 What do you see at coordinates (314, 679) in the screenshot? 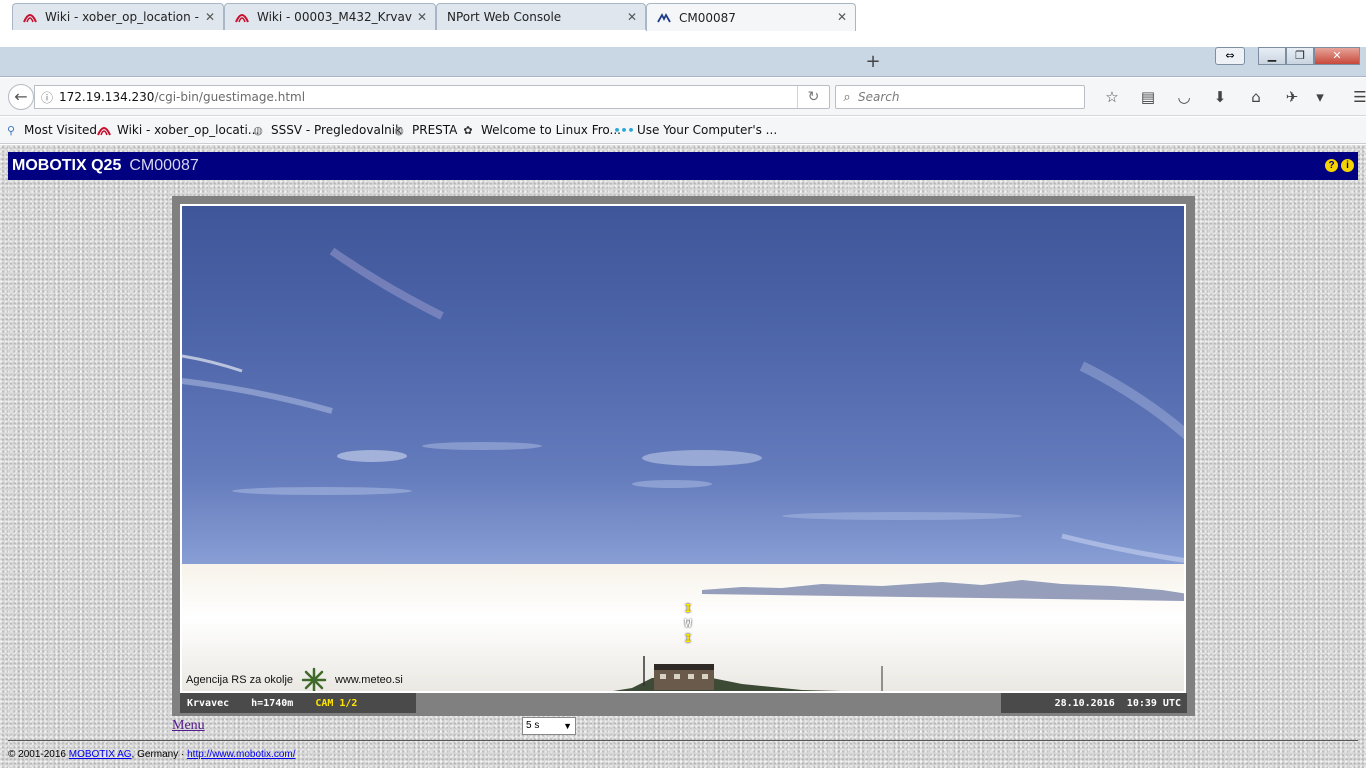
I see `arso-logo-icon` at bounding box center [314, 679].